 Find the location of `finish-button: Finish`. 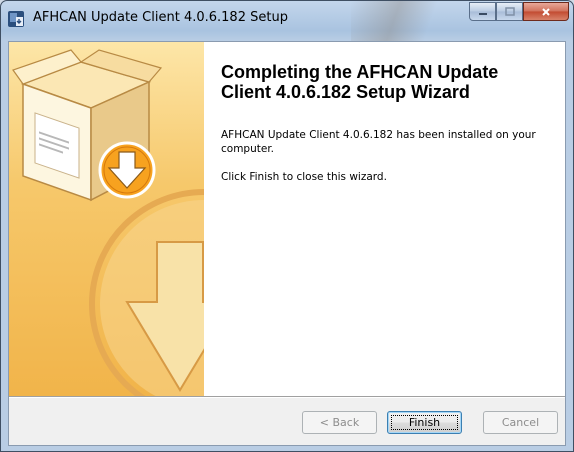

finish-button: Finish is located at coordinates (424, 422).